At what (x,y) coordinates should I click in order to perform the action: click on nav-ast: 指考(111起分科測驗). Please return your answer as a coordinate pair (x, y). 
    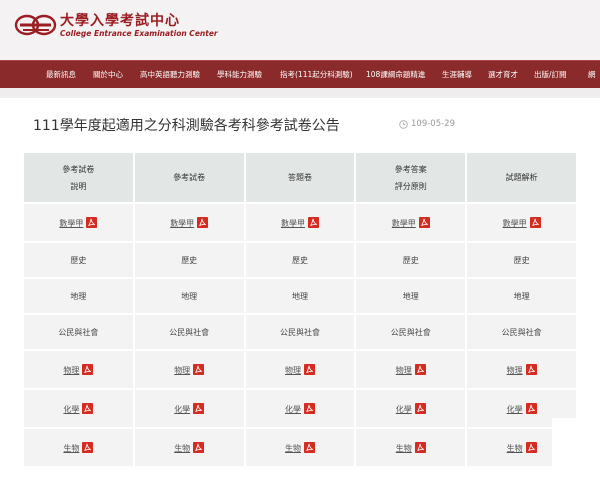
    Looking at the image, I should click on (316, 75).